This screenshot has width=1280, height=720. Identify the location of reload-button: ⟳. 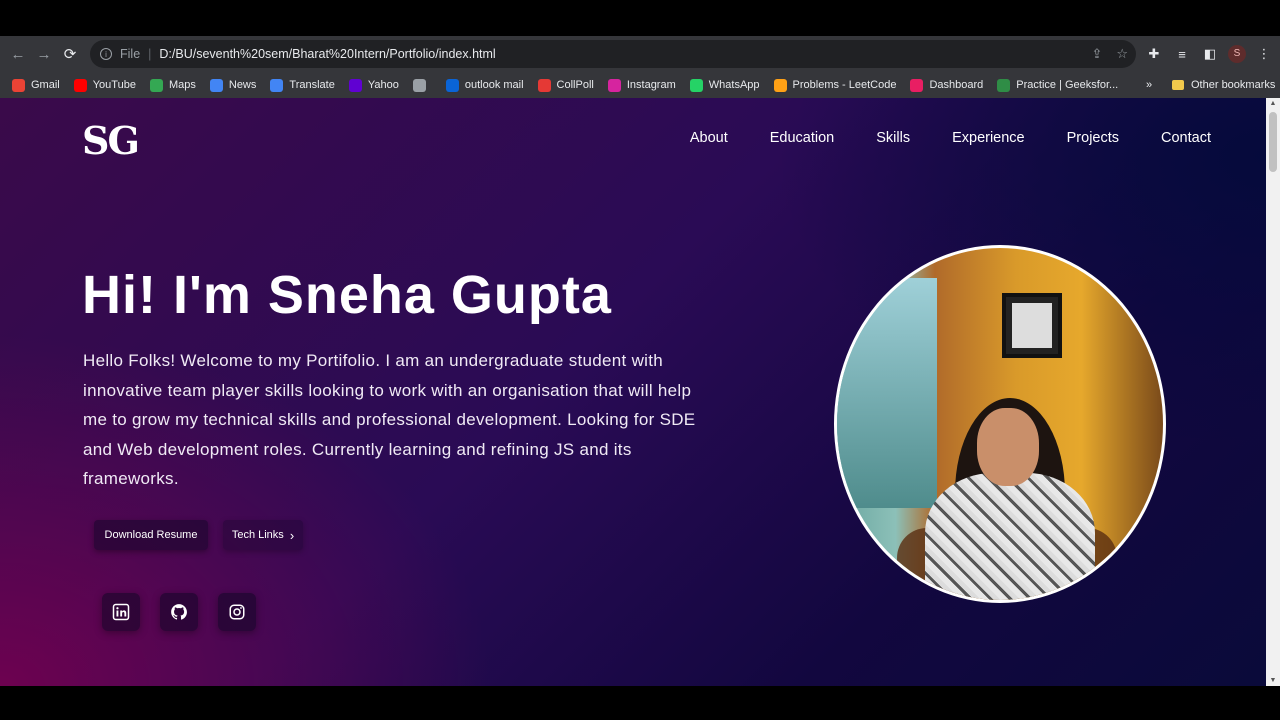
(70, 54).